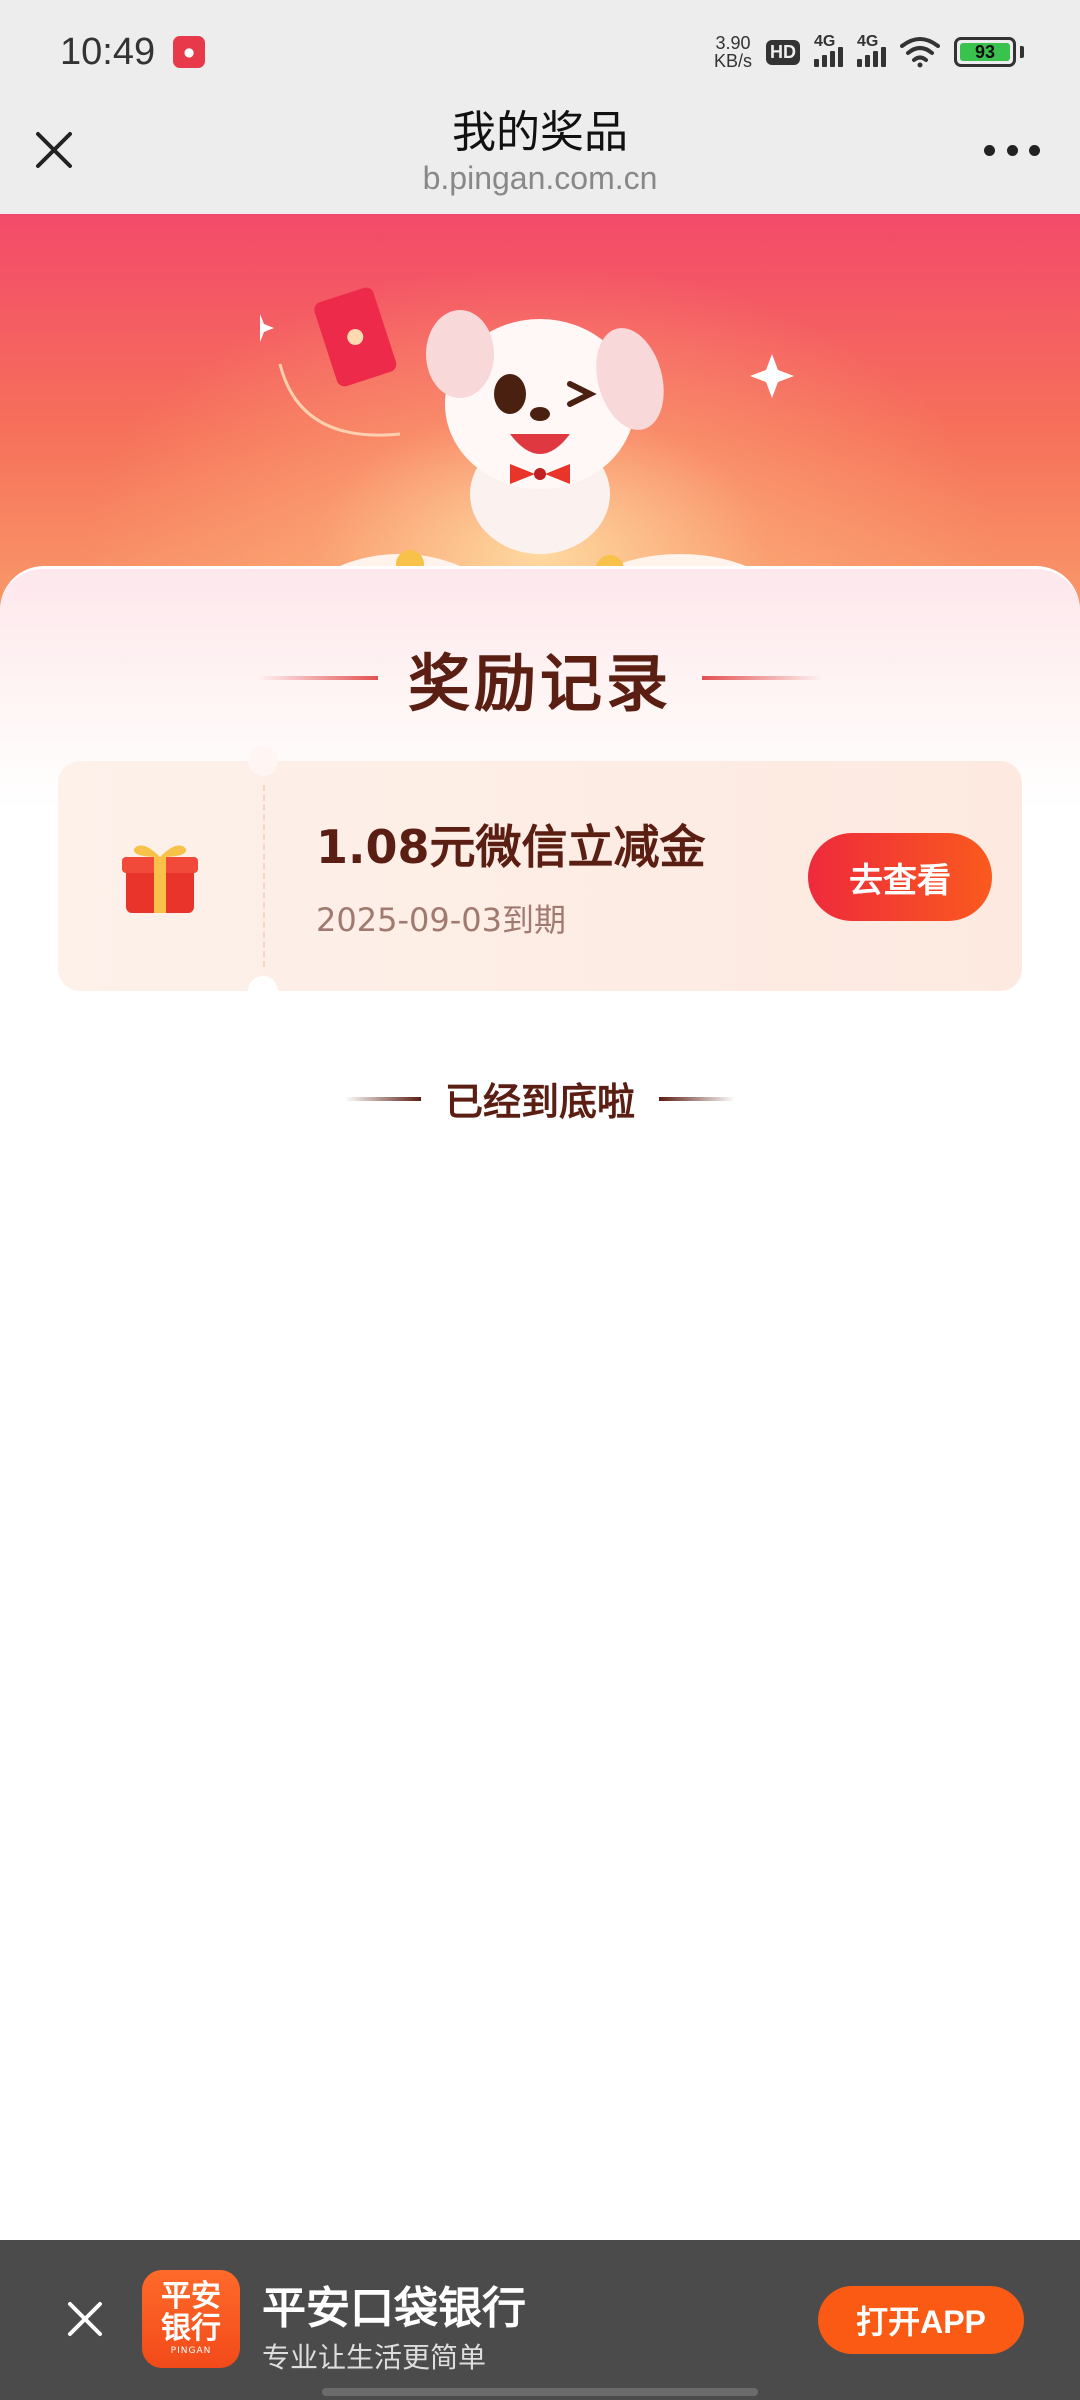  I want to click on cellular-signal-icon-2: 4G, so click(871, 50).